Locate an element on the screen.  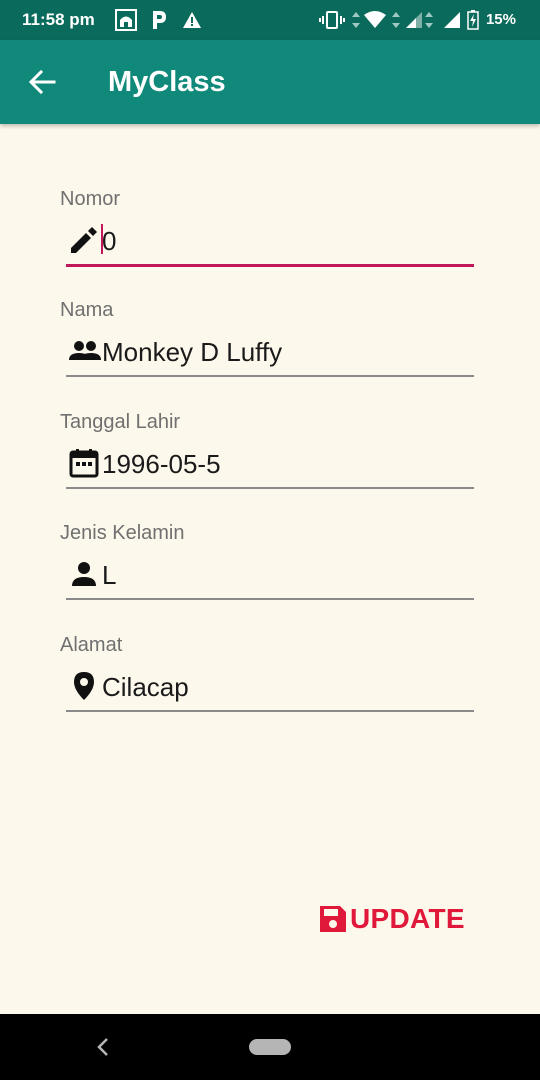
jenis-kelamin-value: L is located at coordinates (109, 575).